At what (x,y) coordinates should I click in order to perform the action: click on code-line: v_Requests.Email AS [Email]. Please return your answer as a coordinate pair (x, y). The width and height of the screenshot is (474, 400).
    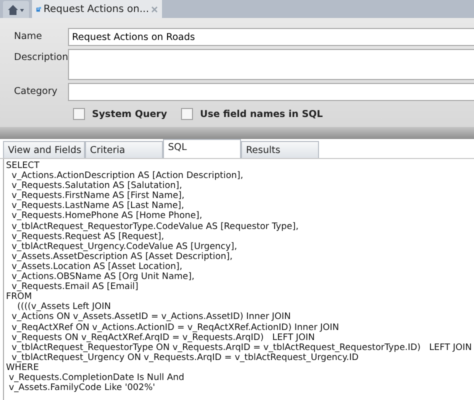
    Looking at the image, I should click on (76, 287).